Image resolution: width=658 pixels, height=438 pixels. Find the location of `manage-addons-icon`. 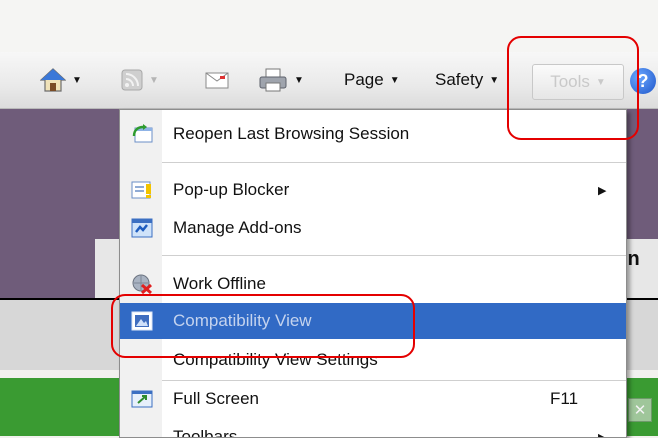

manage-addons-icon is located at coordinates (142, 228).